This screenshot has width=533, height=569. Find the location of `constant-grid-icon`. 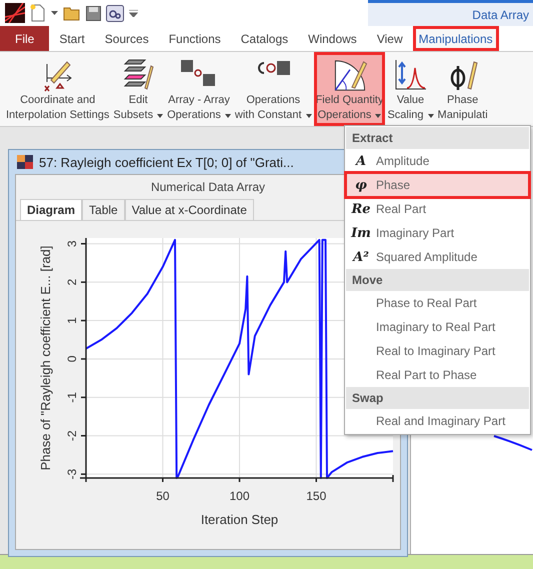

constant-grid-icon is located at coordinates (273, 68).